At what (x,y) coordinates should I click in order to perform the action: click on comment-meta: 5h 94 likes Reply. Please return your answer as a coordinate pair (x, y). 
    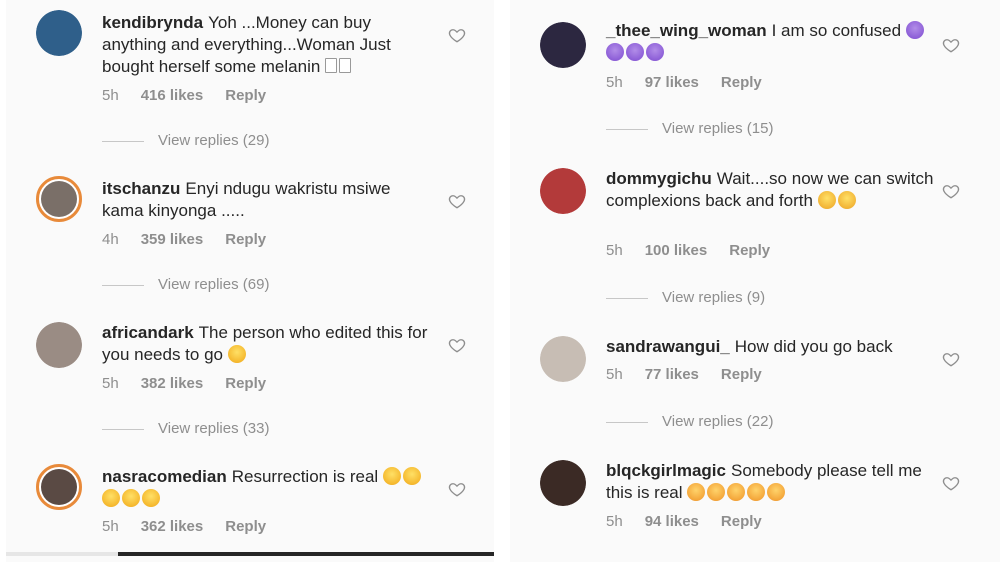
    Looking at the image, I should click on (695, 521).